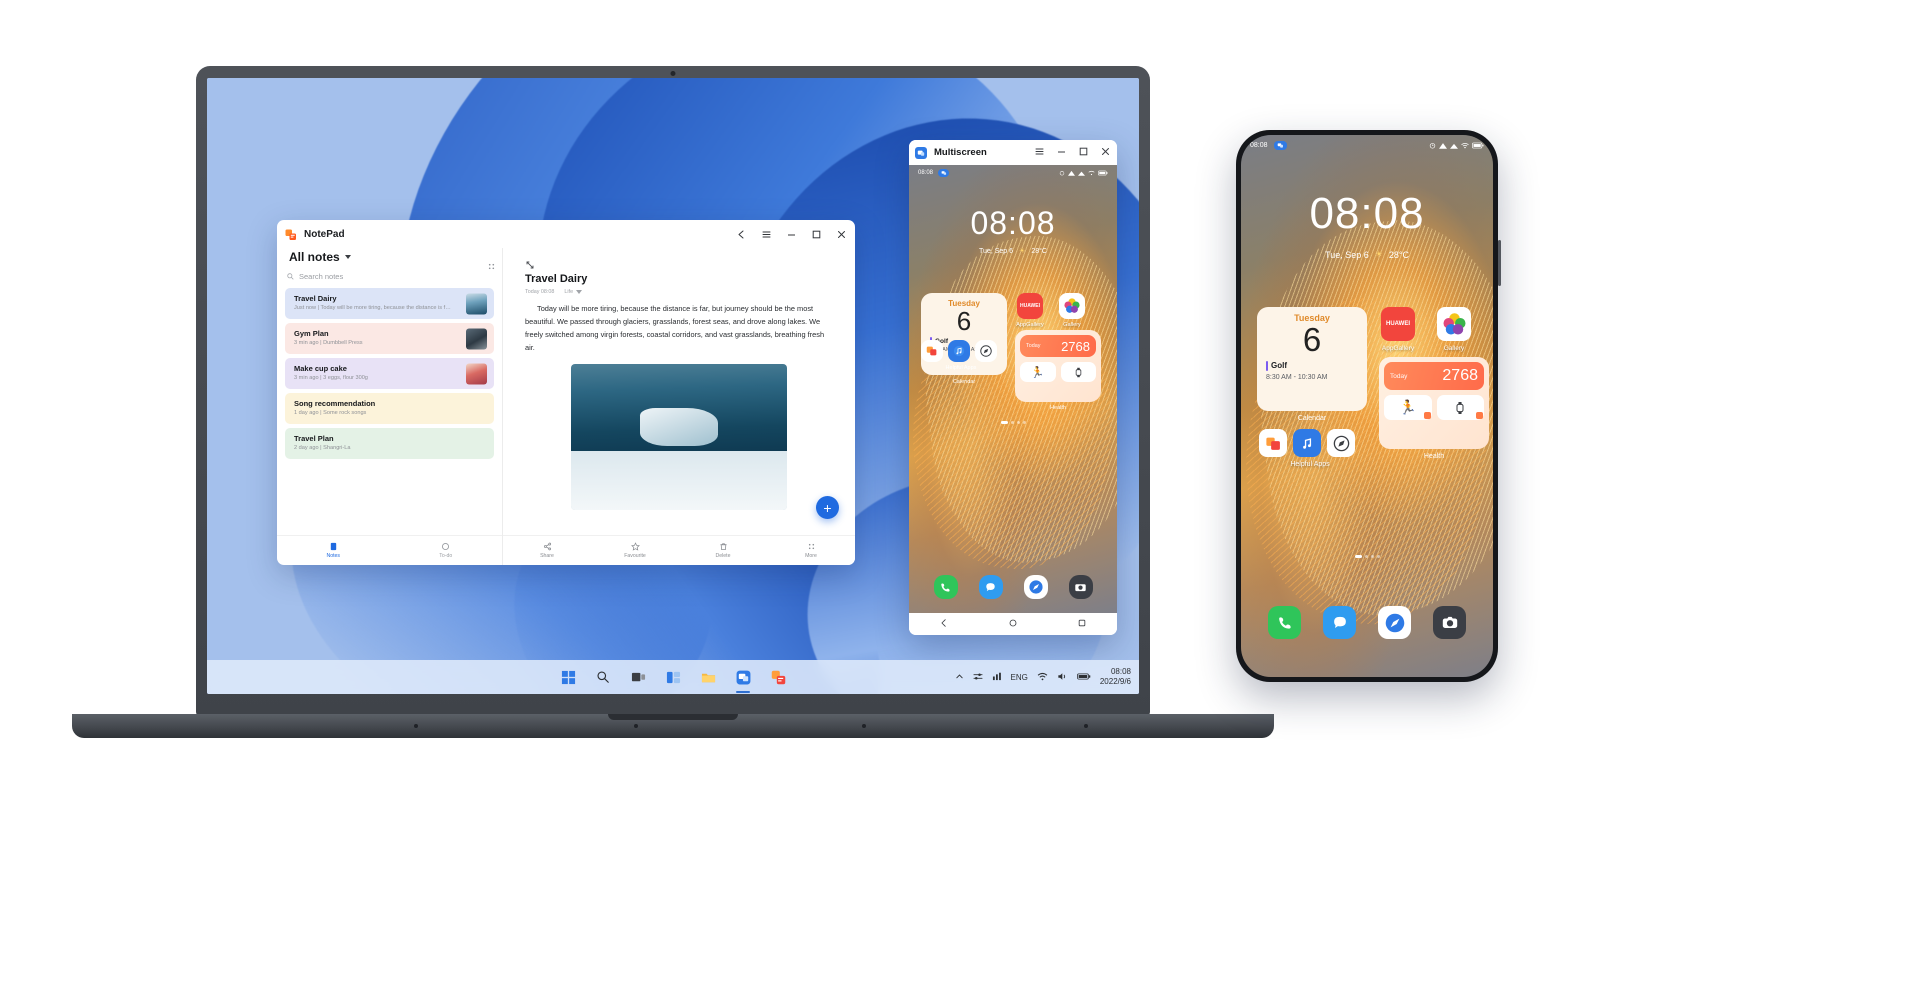 The height and width of the screenshot is (1005, 1920). I want to click on volume-icon, so click(1062, 677).